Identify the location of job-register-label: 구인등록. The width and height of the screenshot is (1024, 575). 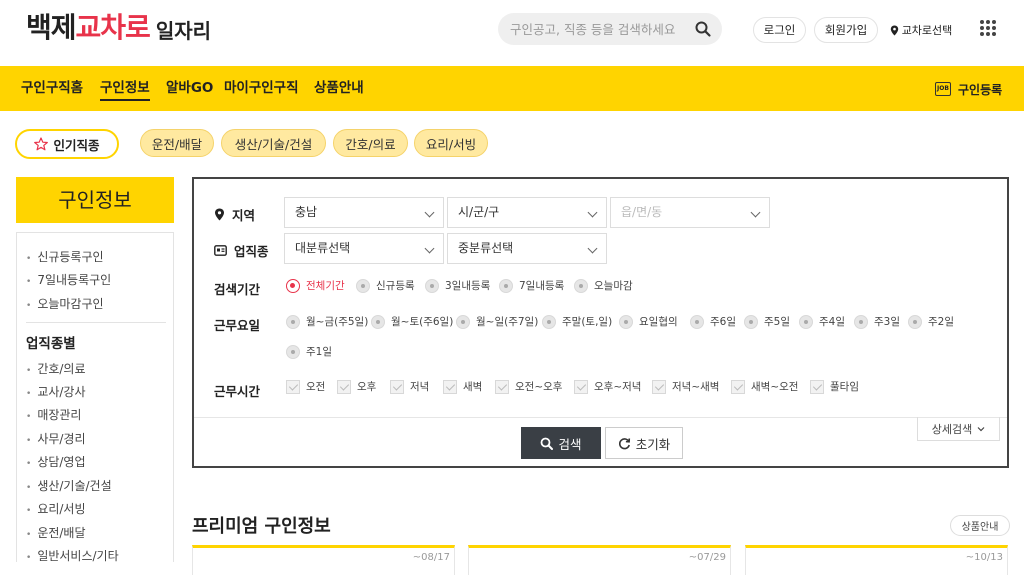
(980, 89).